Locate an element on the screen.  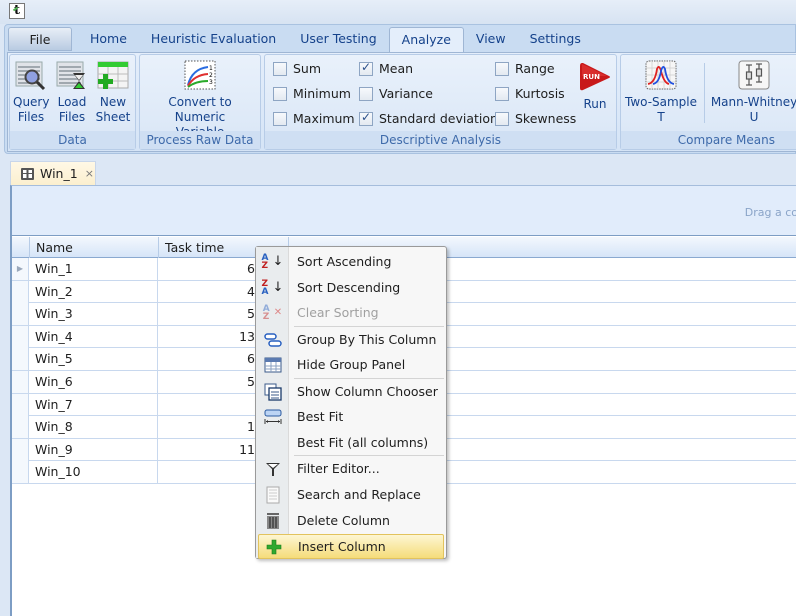
convert-variable-icon: 1 2 3 is located at coordinates (200, 75).